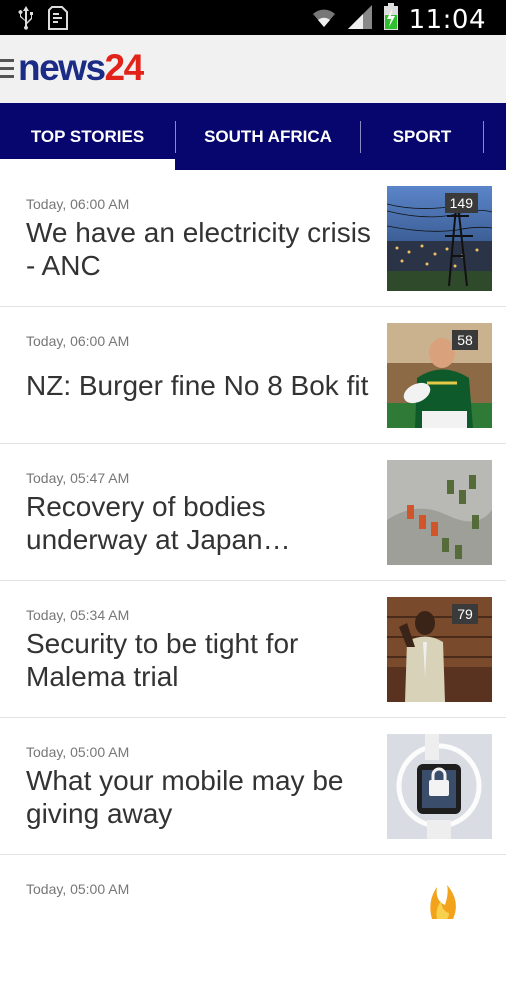  I want to click on courtroom-image: 79, so click(439, 649).